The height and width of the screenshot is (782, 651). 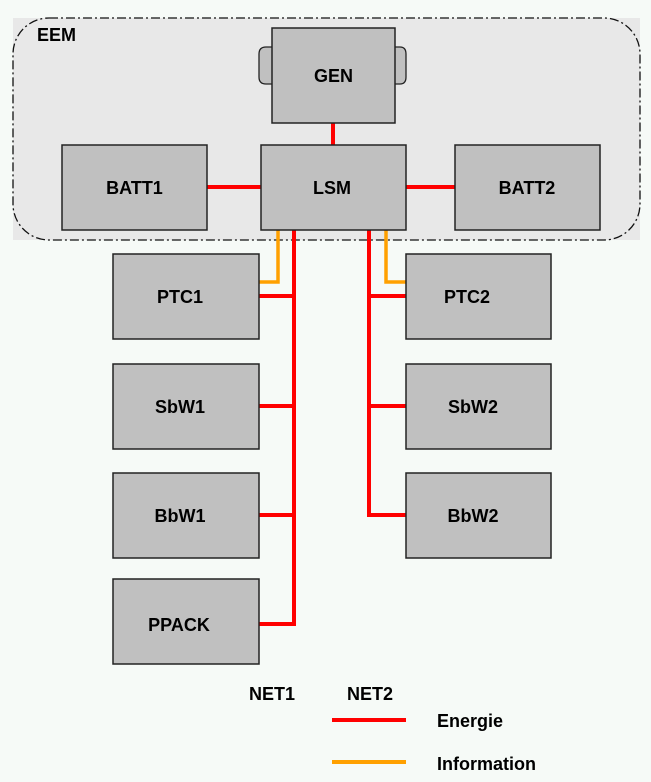 I want to click on node-sbw2: SbW2, so click(x=478, y=406).